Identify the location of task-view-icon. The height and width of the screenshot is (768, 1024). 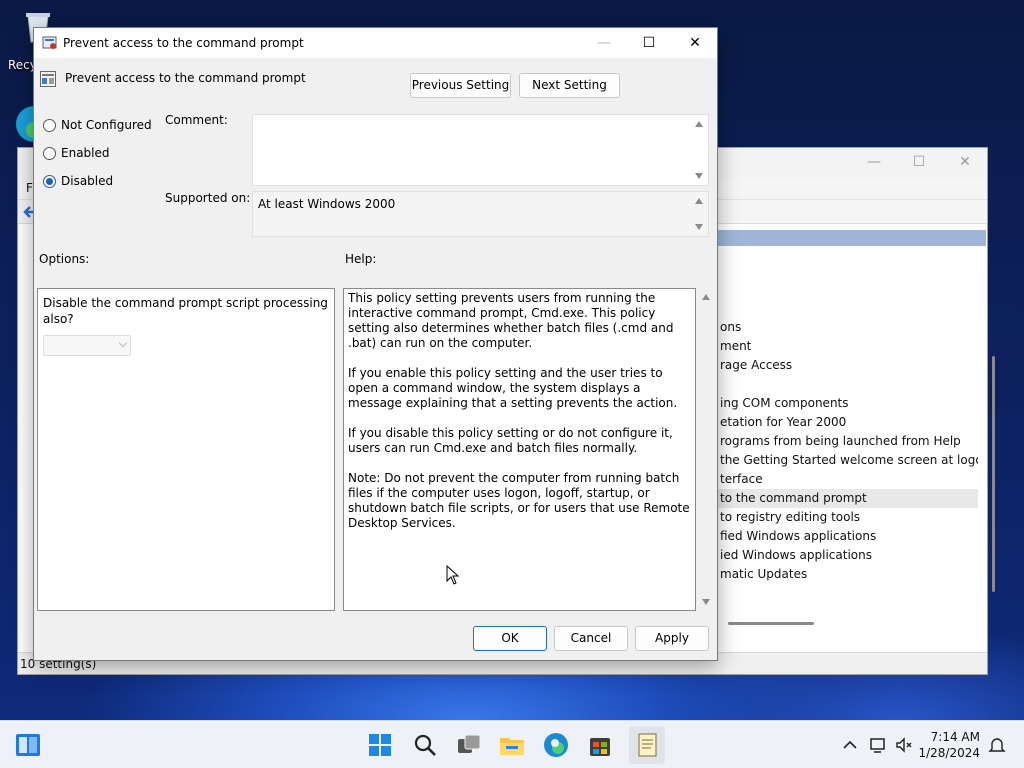
(469, 745).